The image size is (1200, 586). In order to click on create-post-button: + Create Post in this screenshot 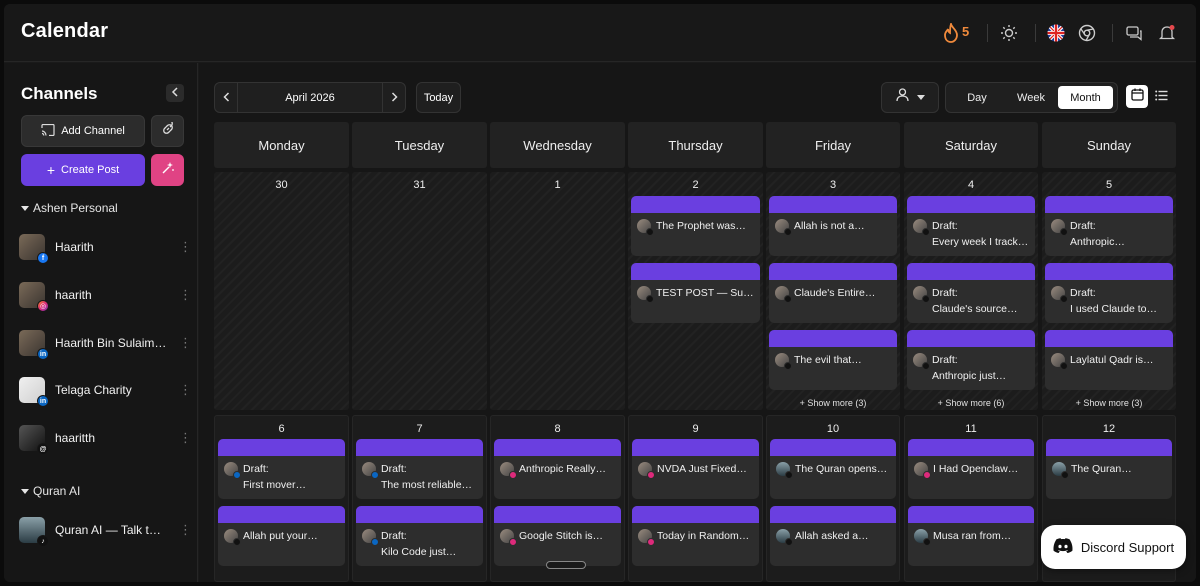, I will do `click(83, 170)`.